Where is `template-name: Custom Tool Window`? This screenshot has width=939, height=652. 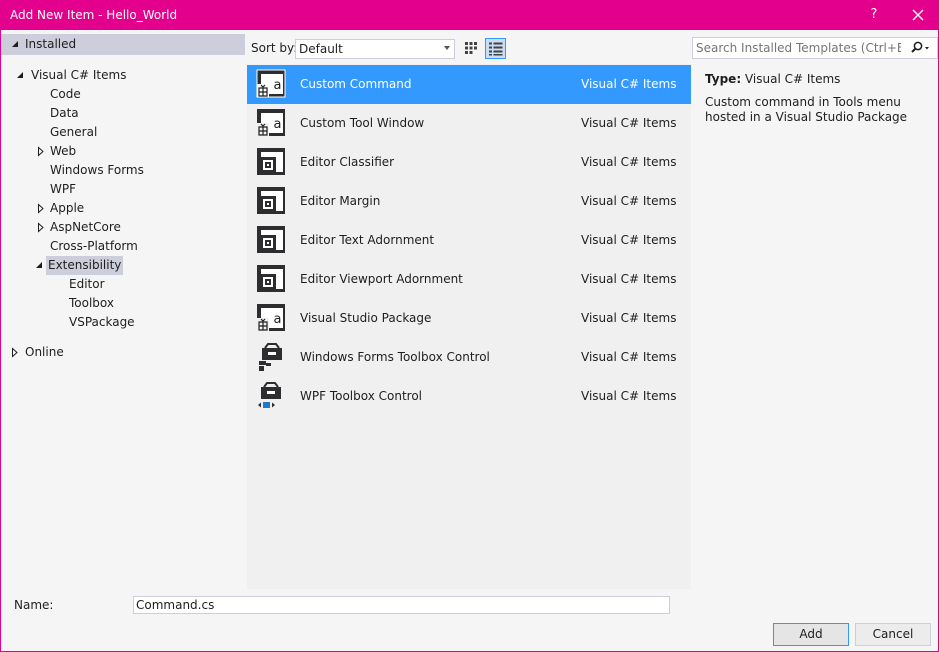
template-name: Custom Tool Window is located at coordinates (362, 123).